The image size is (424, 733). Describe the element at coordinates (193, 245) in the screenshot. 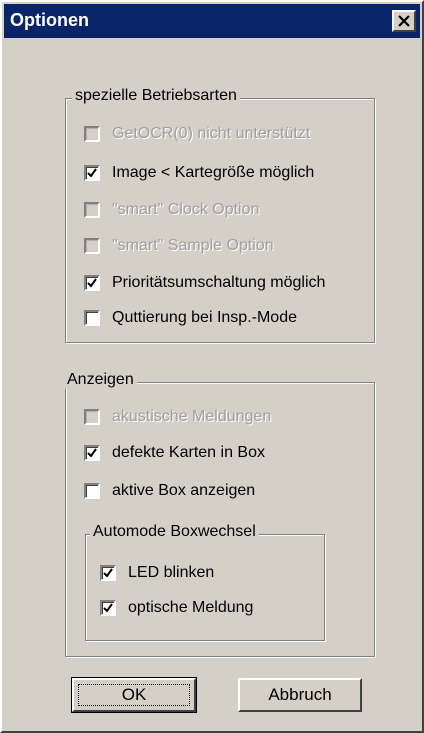

I see `checkbox-label: "smart" Sample Option` at that location.